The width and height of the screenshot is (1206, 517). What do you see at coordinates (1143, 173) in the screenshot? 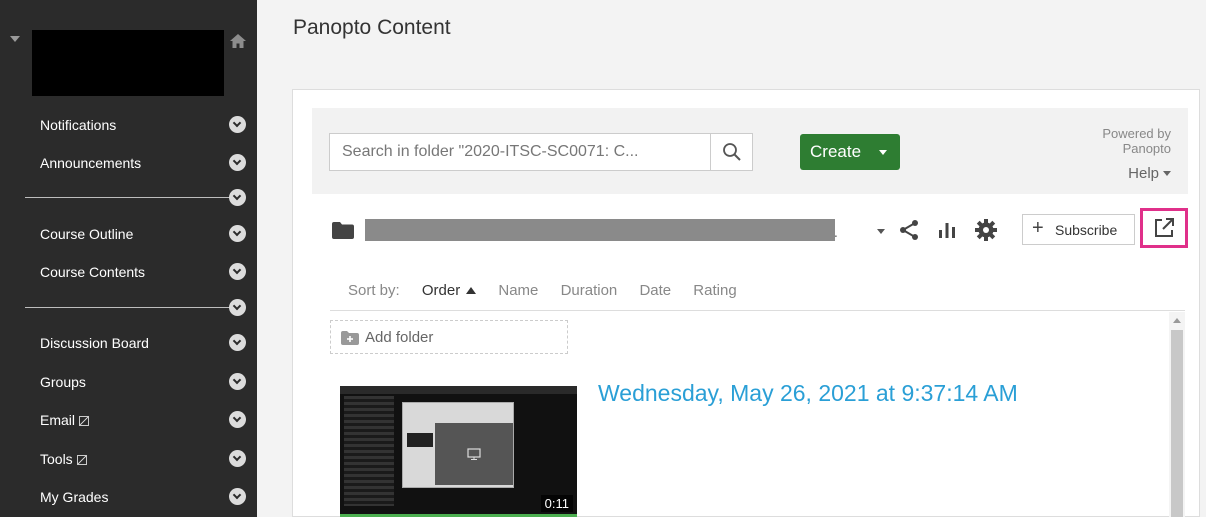
I see `help-label: Help` at bounding box center [1143, 173].